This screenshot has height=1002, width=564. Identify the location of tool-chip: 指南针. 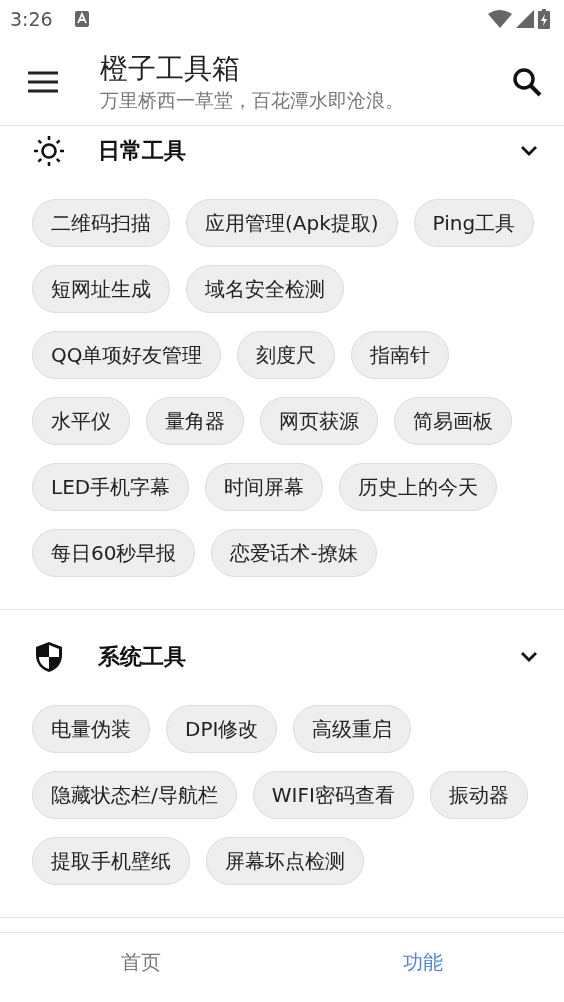
(400, 355).